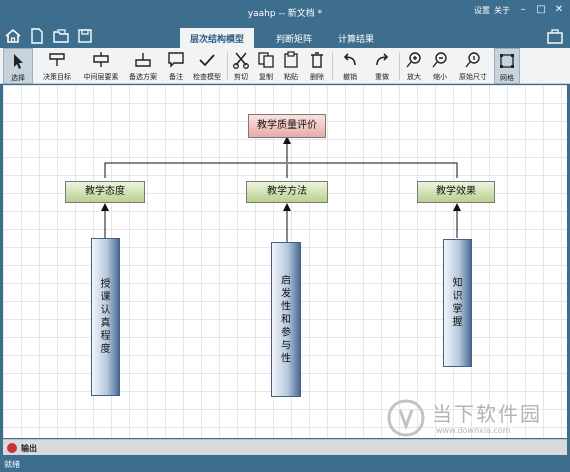 The height and width of the screenshot is (472, 570). I want to click on tab-calculation-results: 计算结果, so click(356, 38).